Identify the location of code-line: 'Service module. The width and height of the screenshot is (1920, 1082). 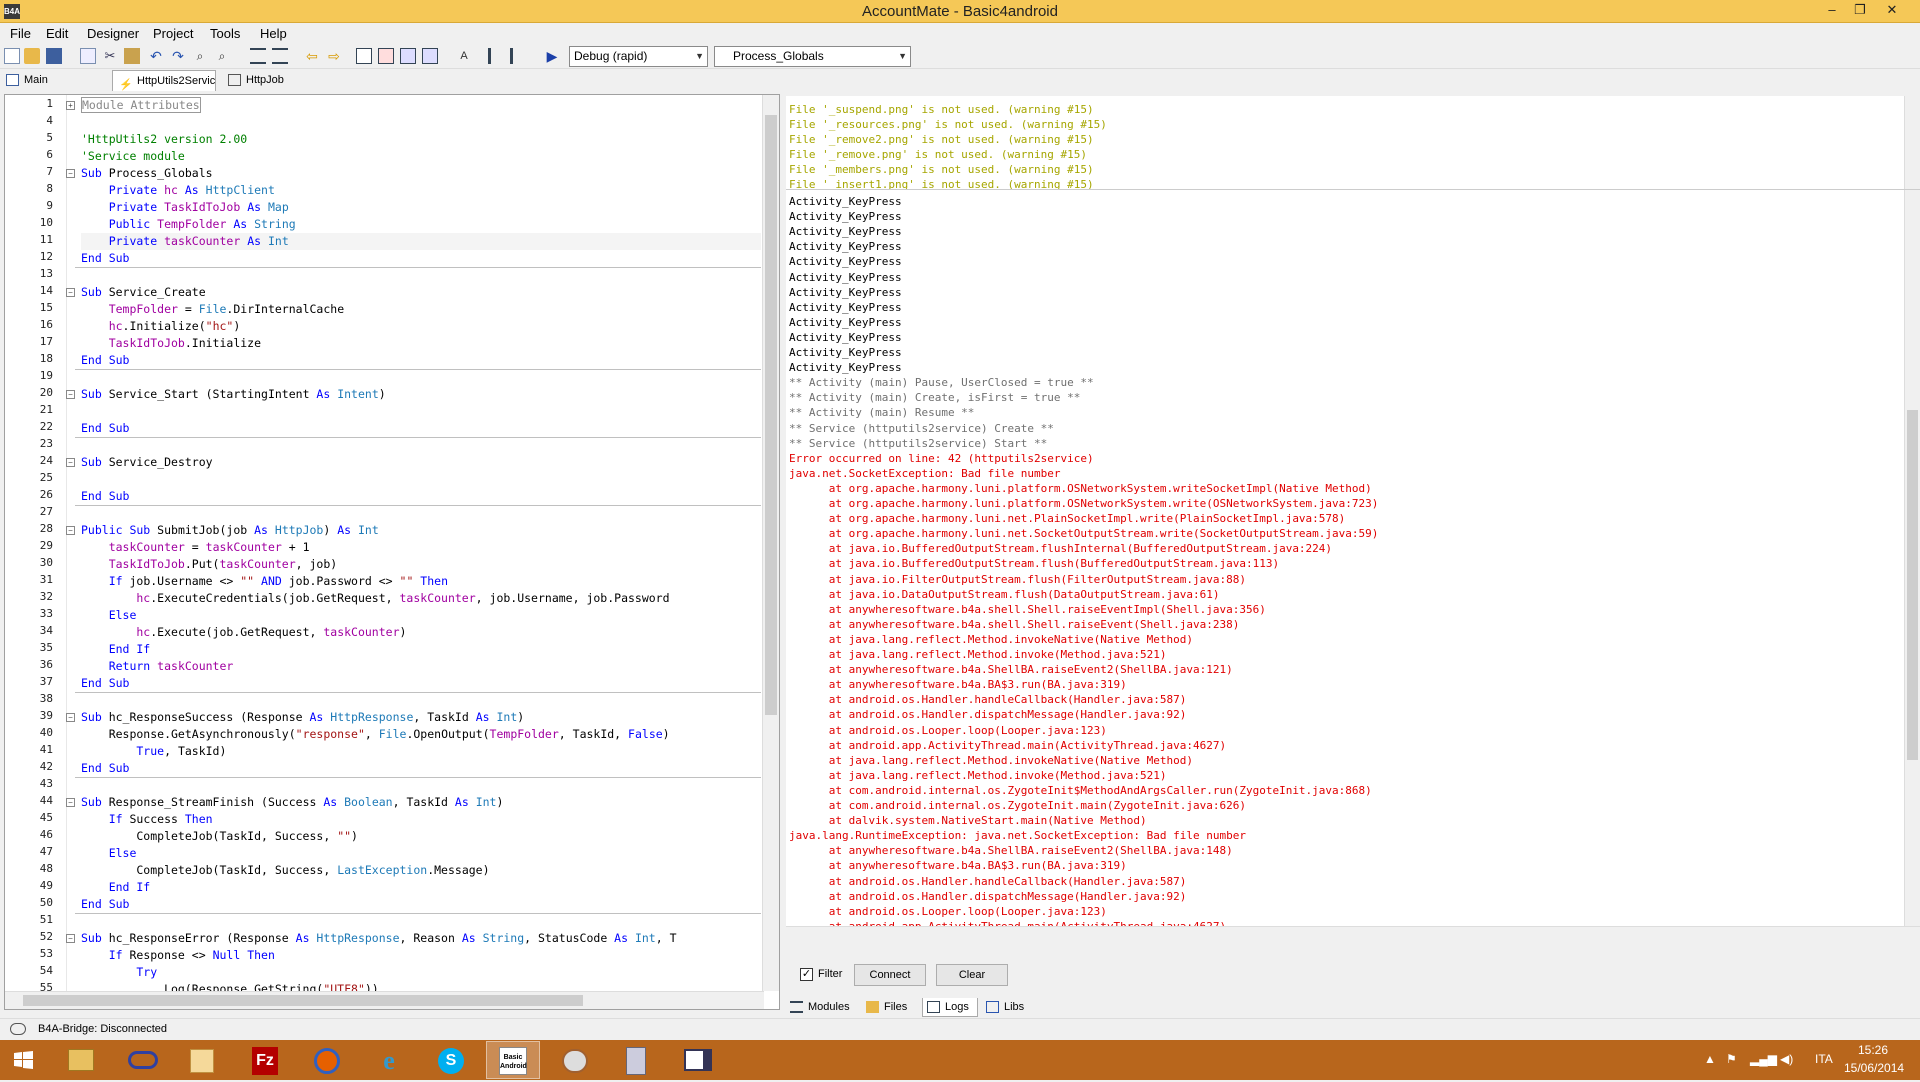
(421, 156).